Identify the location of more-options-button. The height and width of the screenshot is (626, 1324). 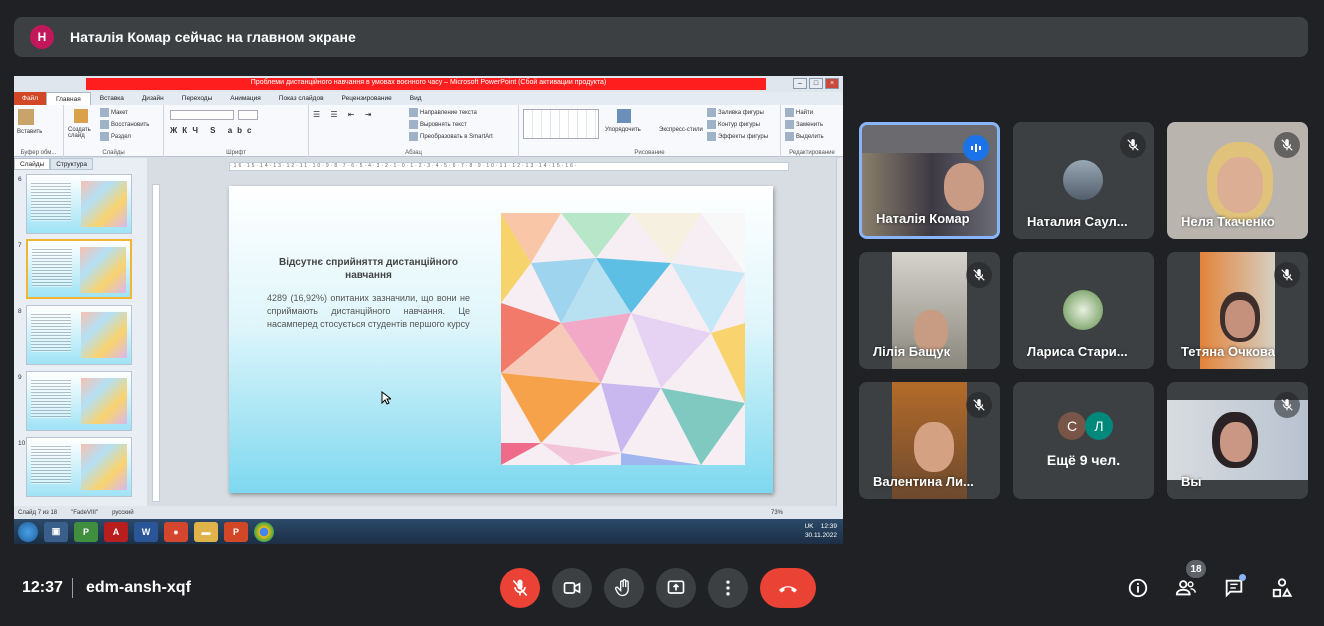
(728, 588).